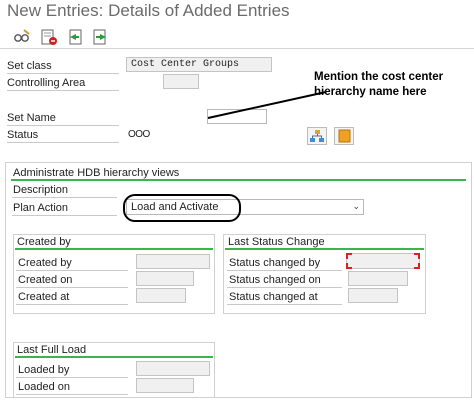  I want to click on page-title: New Entries: Details of Added Entries, so click(148, 10).